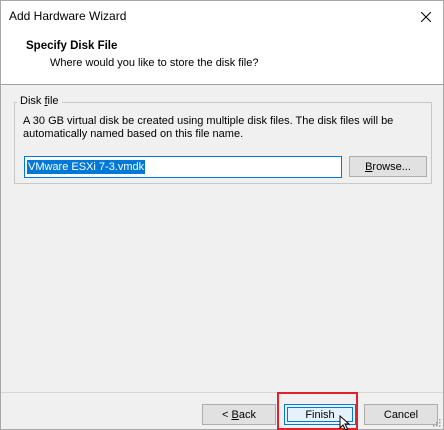 The image size is (444, 430). What do you see at coordinates (401, 414) in the screenshot?
I see `cancel-button: Cancel` at bounding box center [401, 414].